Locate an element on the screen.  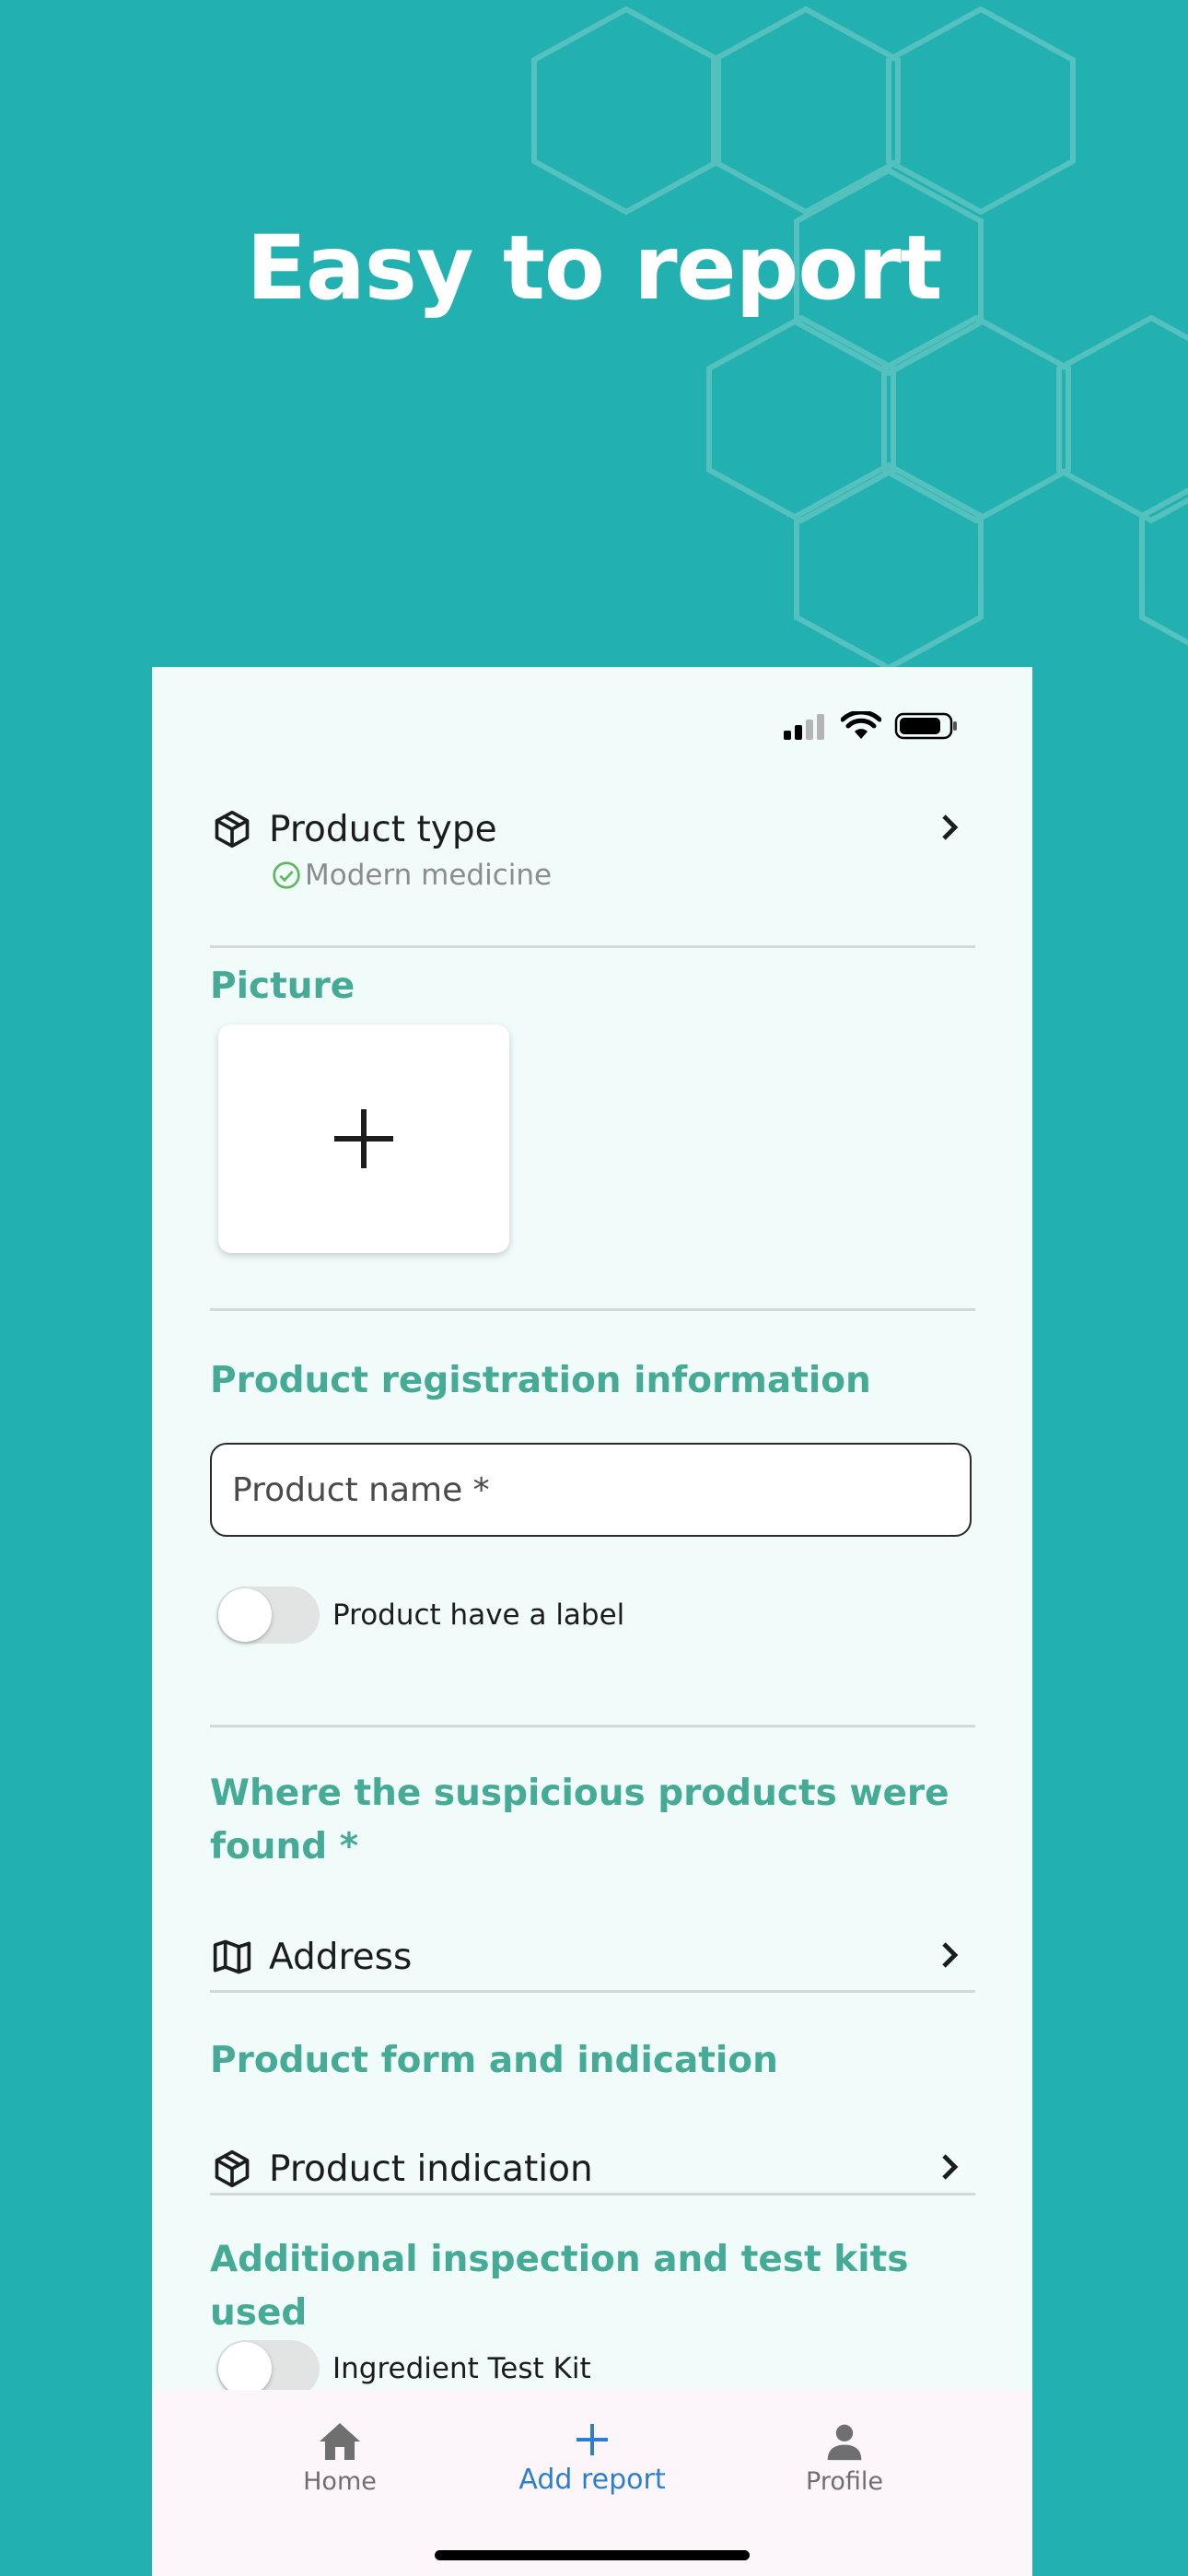
ingredient-test-kit-label: Ingredient Test Kit is located at coordinates (461, 2368).